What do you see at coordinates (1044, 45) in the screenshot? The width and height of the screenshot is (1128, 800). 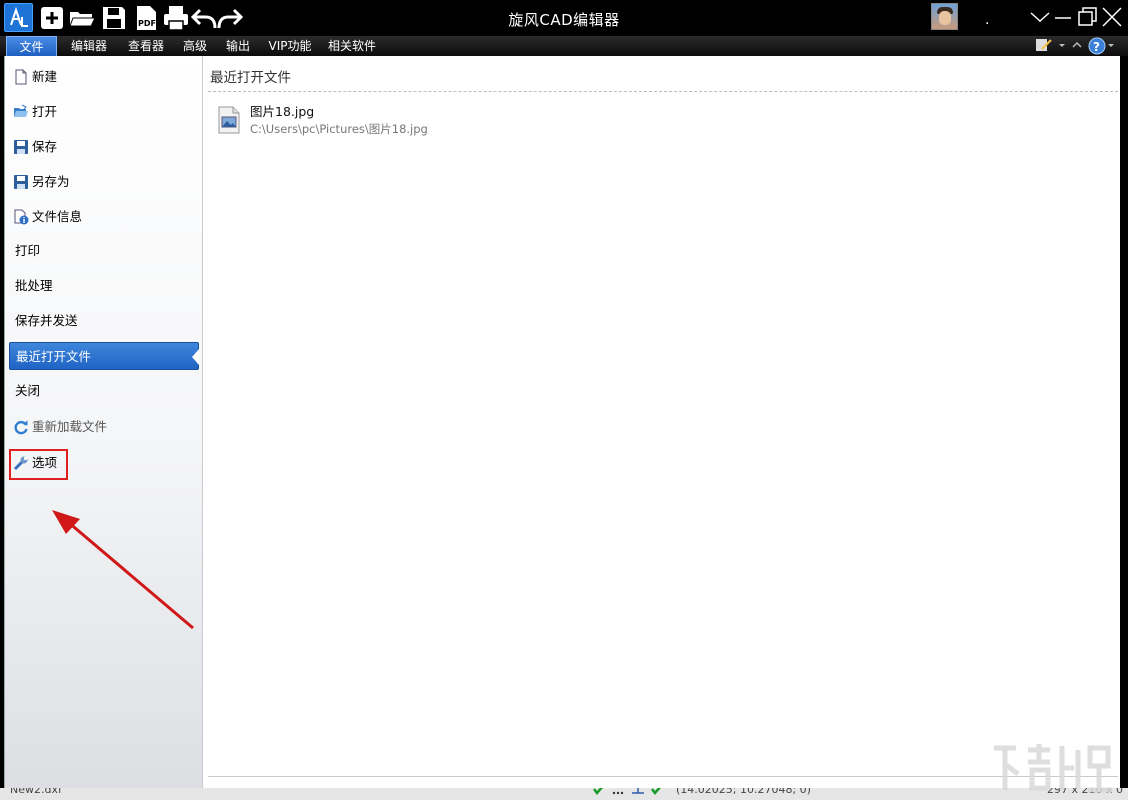 I see `paint-brush-icon` at bounding box center [1044, 45].